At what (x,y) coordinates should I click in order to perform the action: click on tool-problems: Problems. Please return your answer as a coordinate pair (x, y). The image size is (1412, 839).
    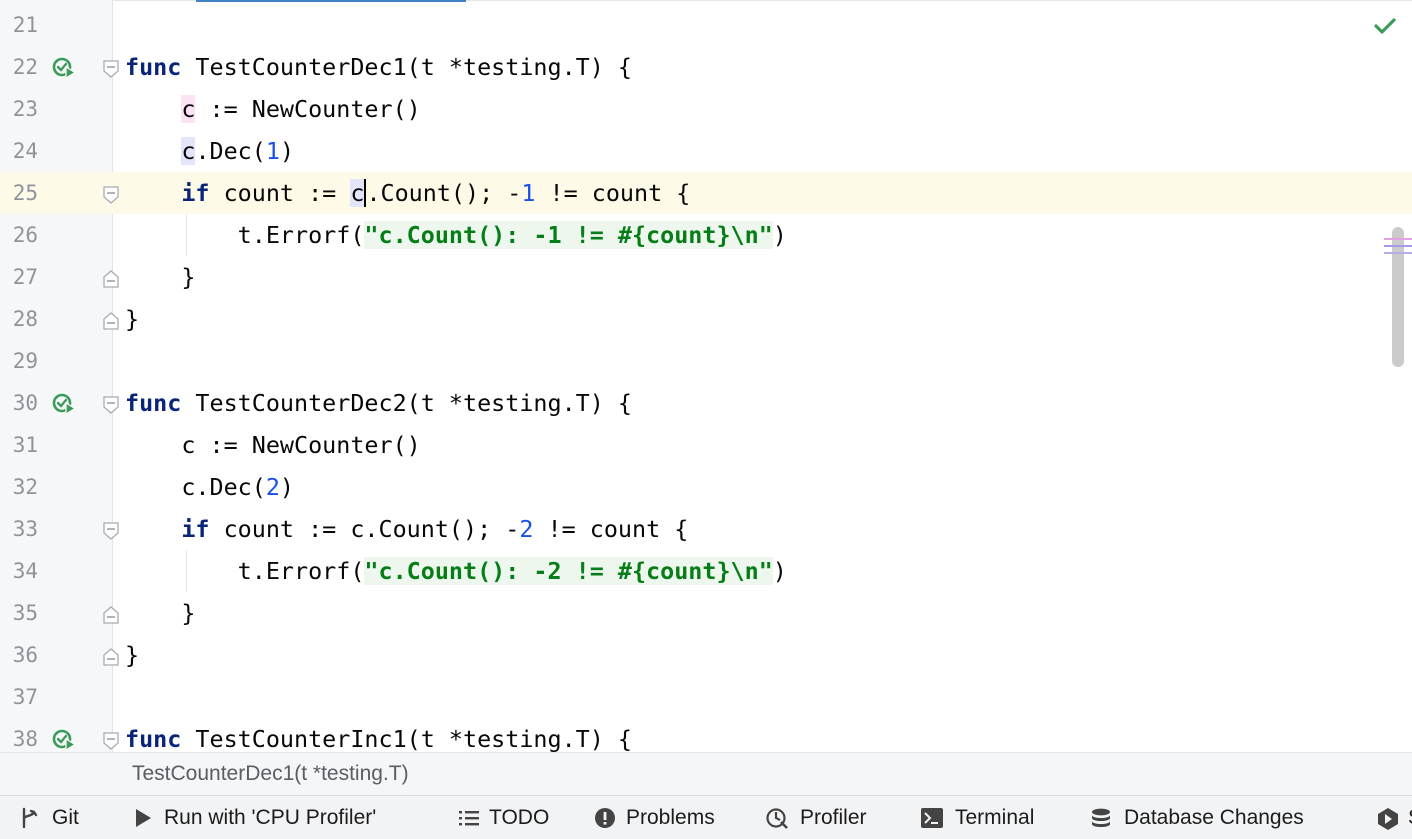
    Looking at the image, I should click on (664, 817).